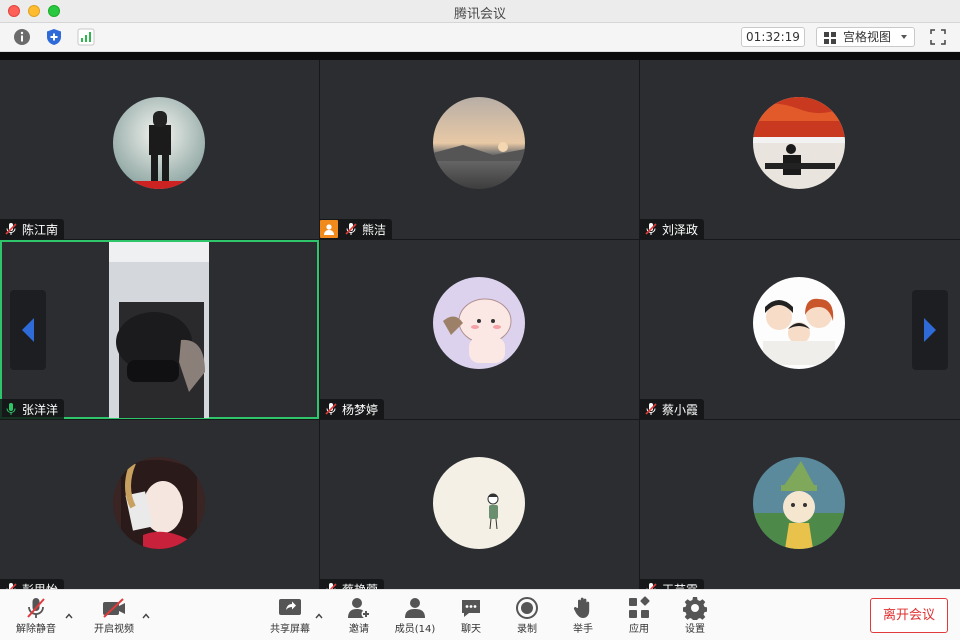 This screenshot has height=640, width=960. I want to click on members-icon, so click(415, 608).